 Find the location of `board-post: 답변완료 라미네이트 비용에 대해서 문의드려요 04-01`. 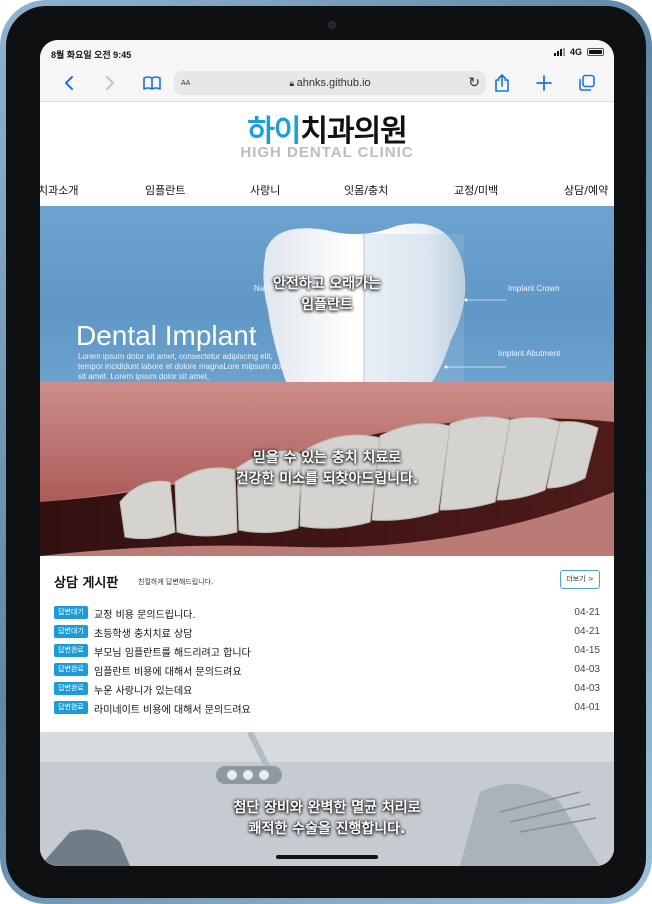

board-post: 답변완료 라미네이트 비용에 대해서 문의드려요 04-01 is located at coordinates (327, 708).